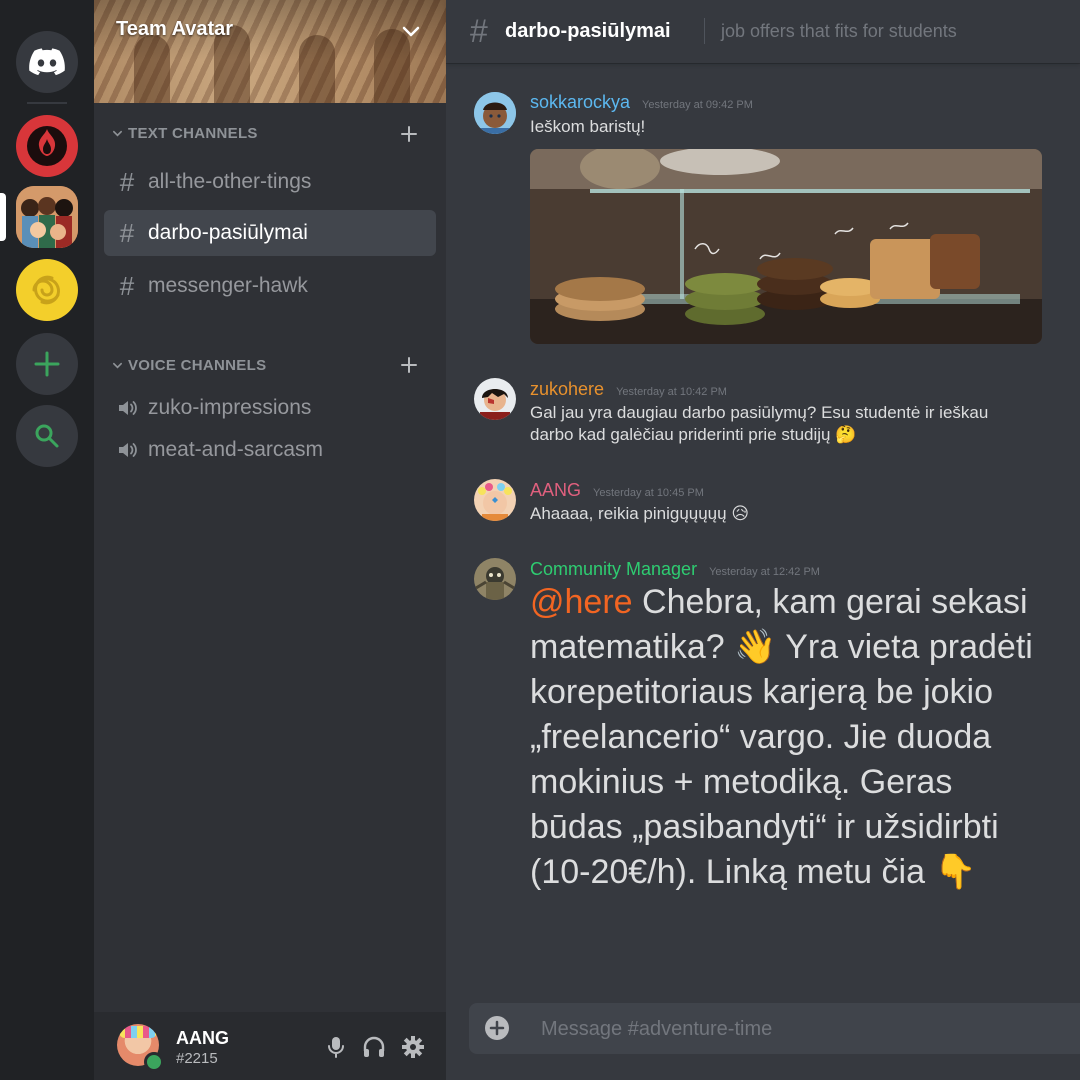 The width and height of the screenshot is (1080, 1080). I want to click on create-voice-channel-icon, so click(409, 365).